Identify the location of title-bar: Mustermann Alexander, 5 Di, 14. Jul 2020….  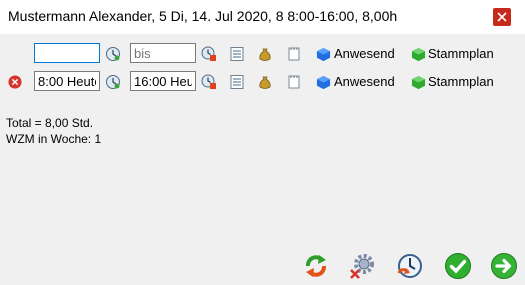
(262, 17).